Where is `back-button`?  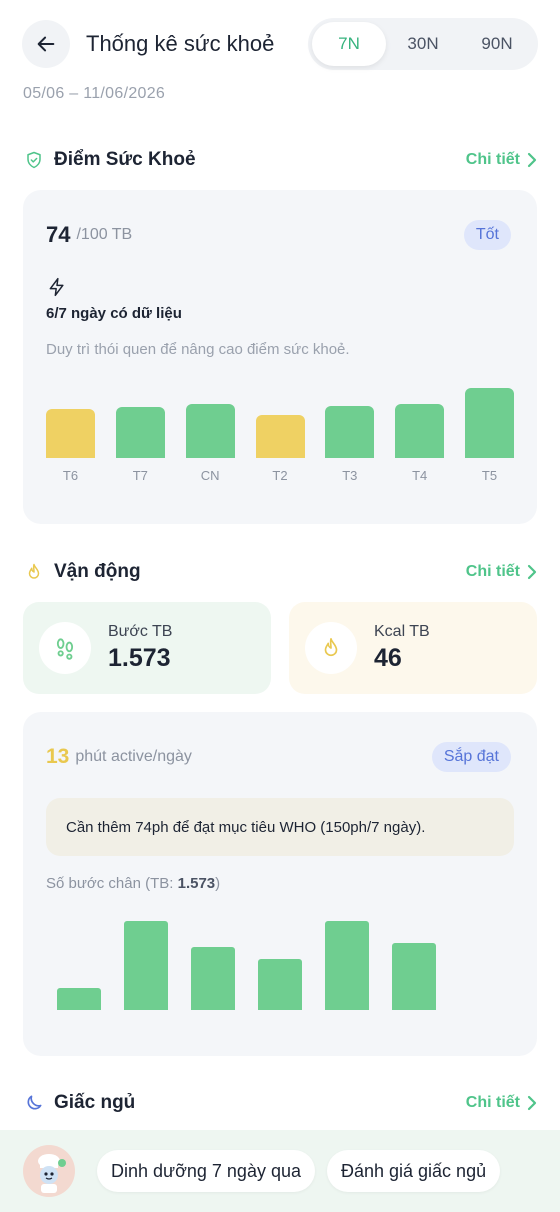 back-button is located at coordinates (46, 44).